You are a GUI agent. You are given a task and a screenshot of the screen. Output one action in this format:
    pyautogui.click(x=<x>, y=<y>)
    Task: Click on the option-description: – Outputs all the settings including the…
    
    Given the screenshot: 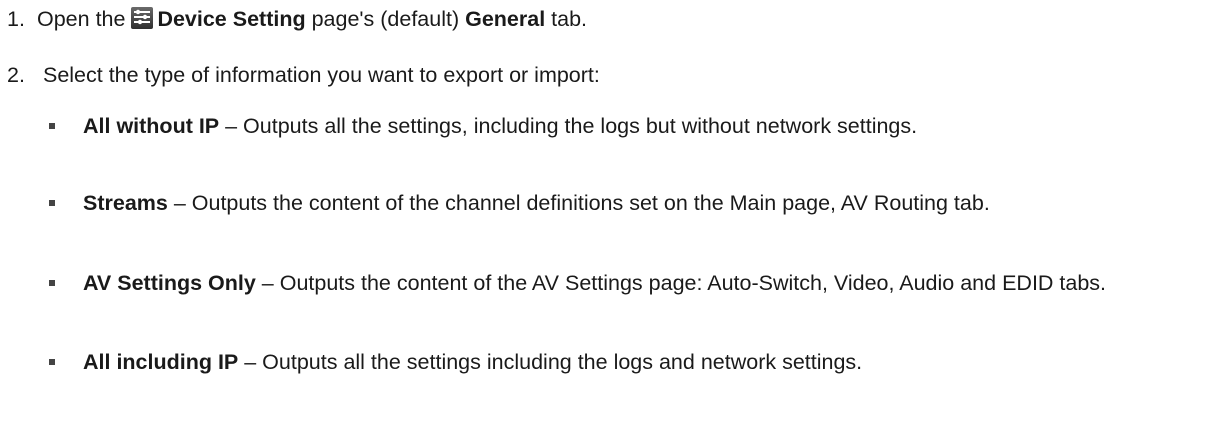 What is the action you would take?
    pyautogui.click(x=550, y=362)
    